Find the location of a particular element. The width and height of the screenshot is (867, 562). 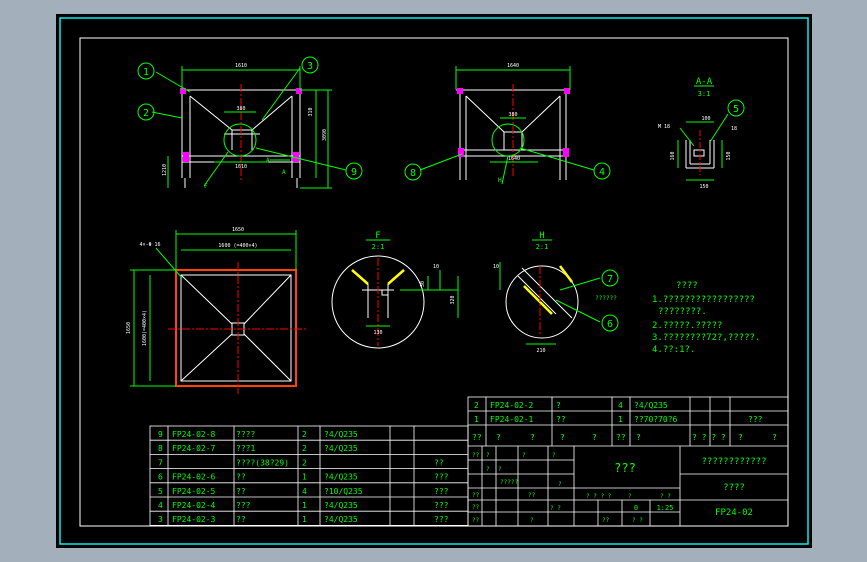

front-detail-f: F is located at coordinates (206, 186).